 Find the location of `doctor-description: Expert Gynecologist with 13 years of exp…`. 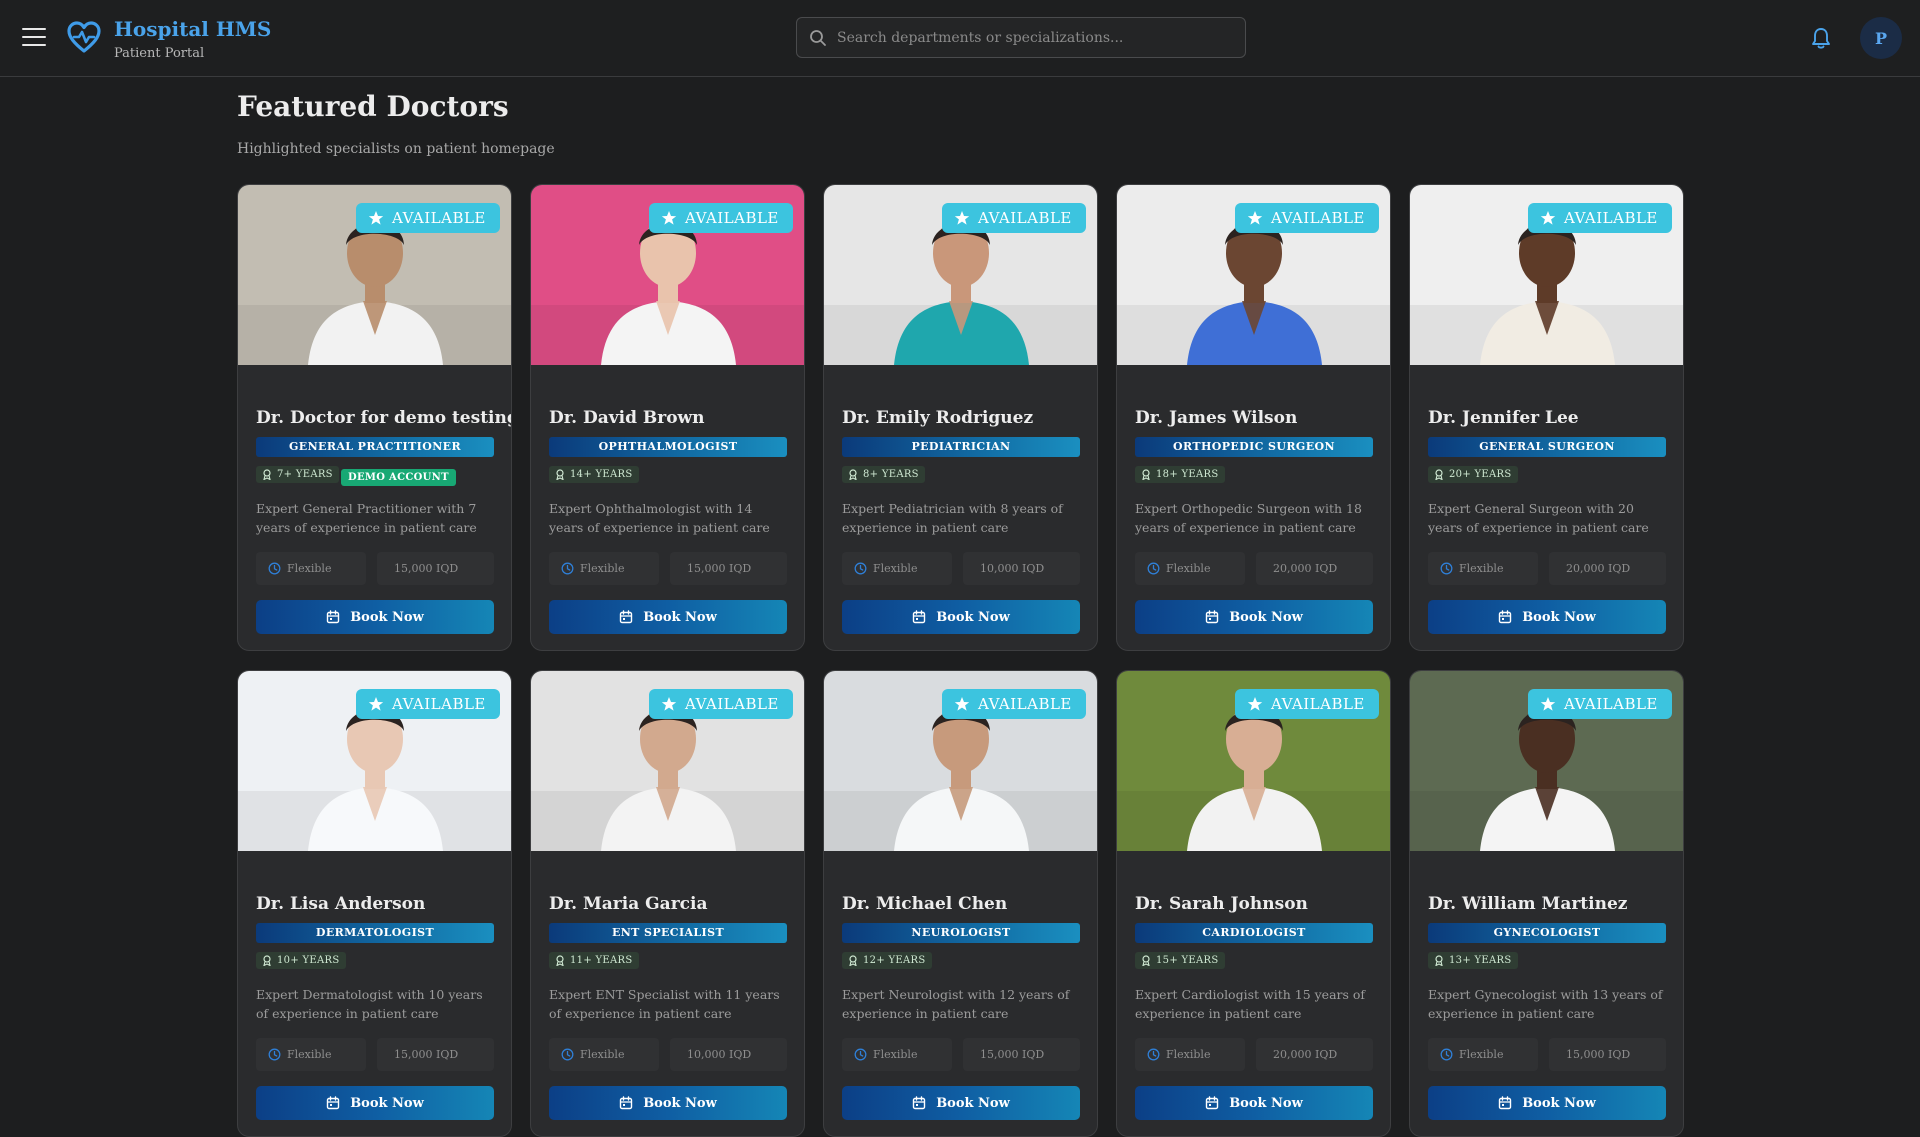

doctor-description: Expert Gynecologist with 13 years of exp… is located at coordinates (1545, 1004).